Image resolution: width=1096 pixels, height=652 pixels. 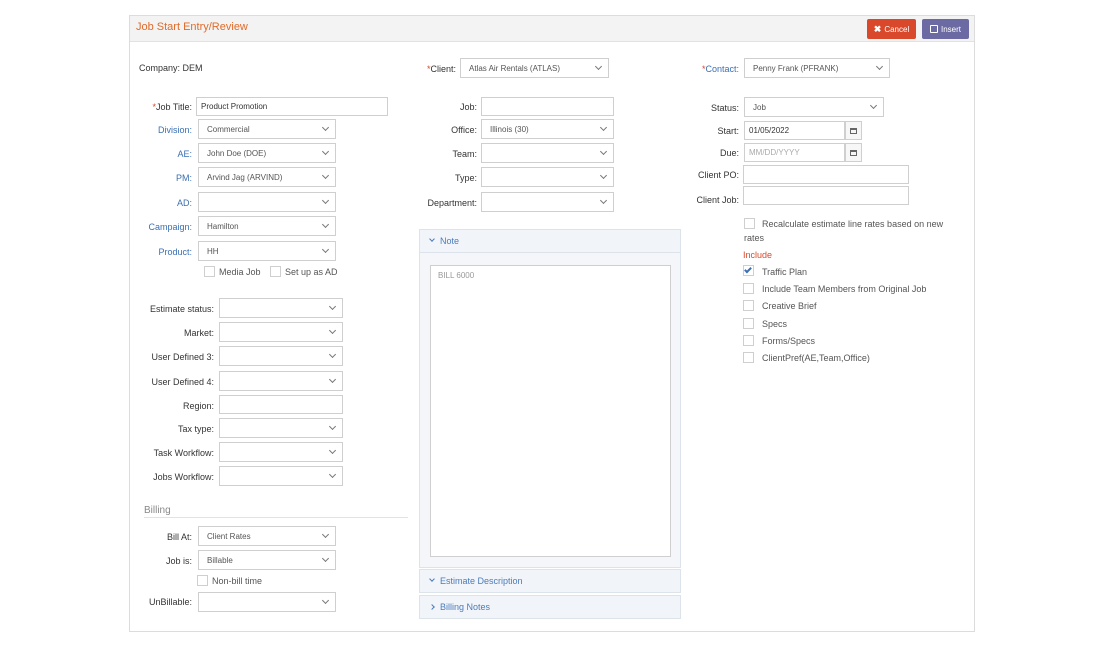 What do you see at coordinates (281, 356) in the screenshot?
I see `user-defined-3-select` at bounding box center [281, 356].